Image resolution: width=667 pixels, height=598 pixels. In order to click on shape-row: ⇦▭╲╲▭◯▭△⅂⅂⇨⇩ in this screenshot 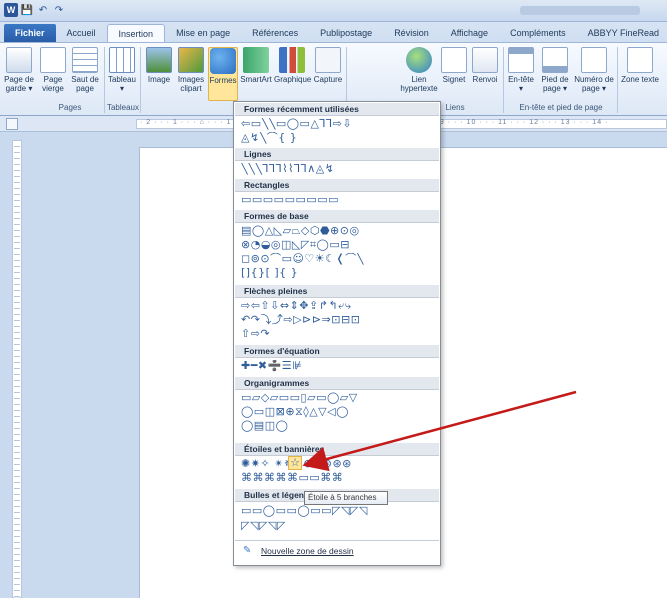, I will do `click(339, 124)`.